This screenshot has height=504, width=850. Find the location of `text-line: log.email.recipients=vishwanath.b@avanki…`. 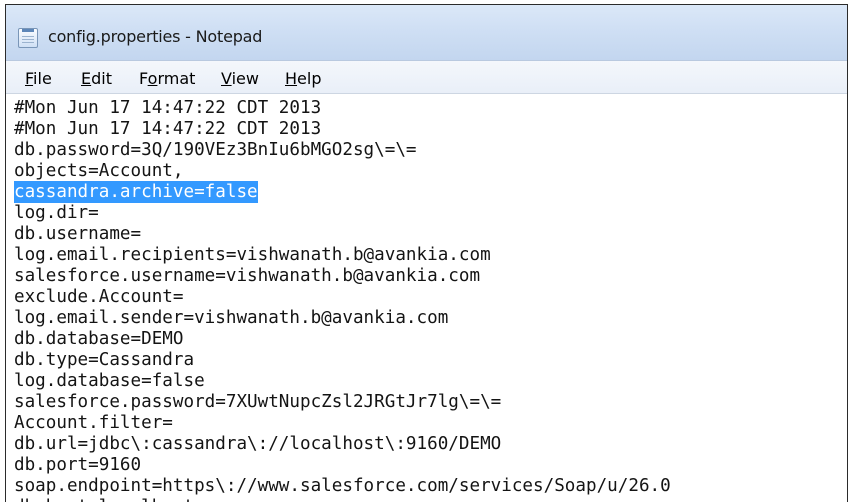

text-line: log.email.recipients=vishwanath.b@avanki… is located at coordinates (252, 255).